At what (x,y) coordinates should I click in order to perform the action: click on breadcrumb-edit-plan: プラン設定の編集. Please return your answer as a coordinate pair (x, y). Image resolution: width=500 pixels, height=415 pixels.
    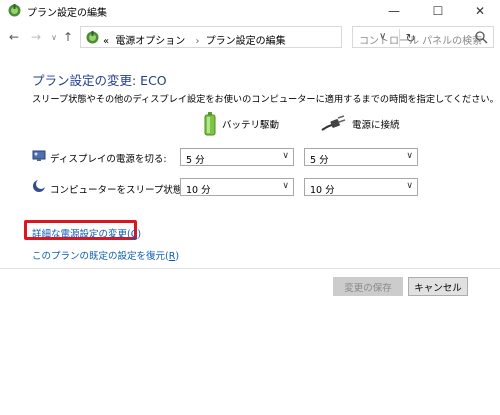
    Looking at the image, I should click on (246, 41).